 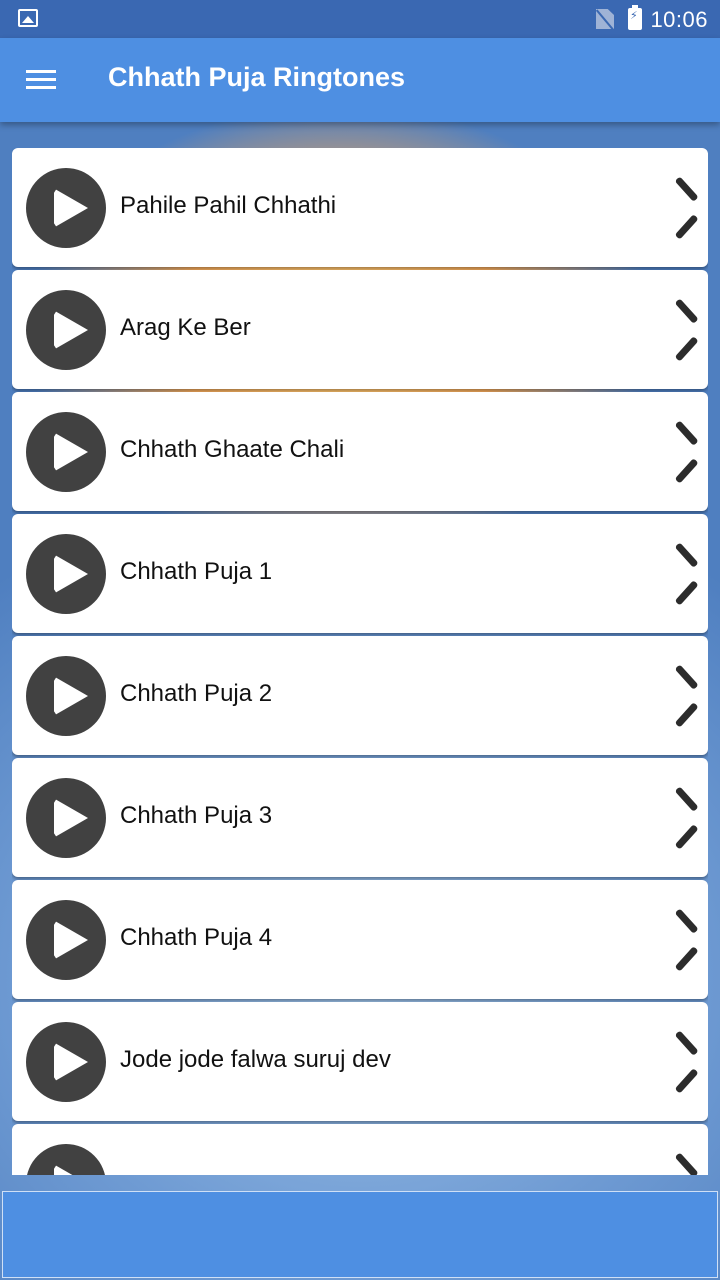 What do you see at coordinates (196, 937) in the screenshot?
I see `ringtone-title: Chhath Puja 4` at bounding box center [196, 937].